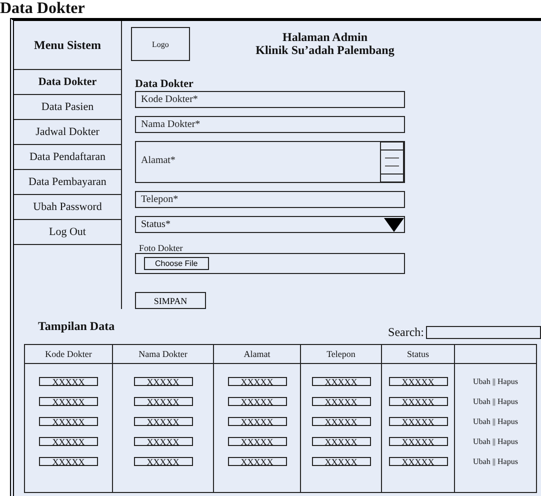 The height and width of the screenshot is (496, 541). What do you see at coordinates (418, 354) in the screenshot?
I see `column-header: Status` at bounding box center [418, 354].